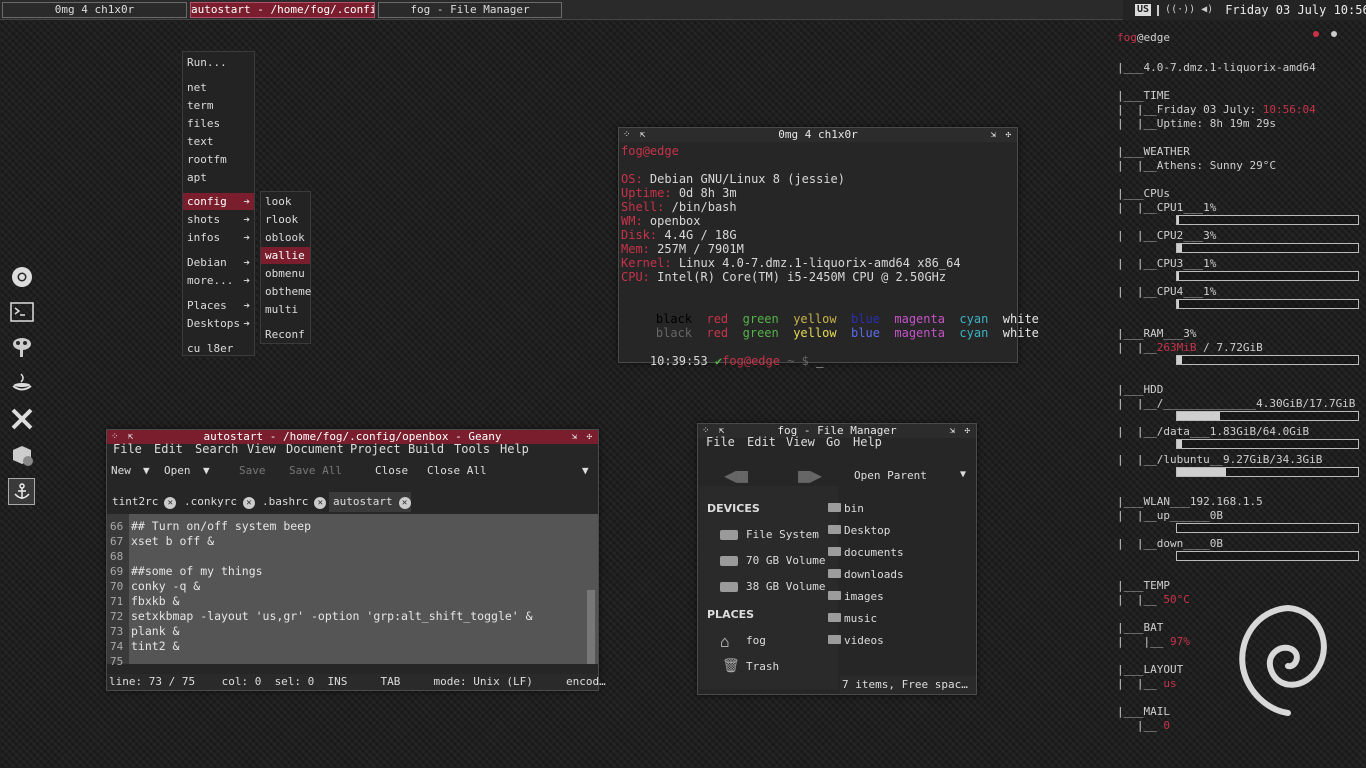 The image size is (1366, 768). I want to click on taskbar-item-geany: autostart - /home/fog/.config, so click(282, 10).